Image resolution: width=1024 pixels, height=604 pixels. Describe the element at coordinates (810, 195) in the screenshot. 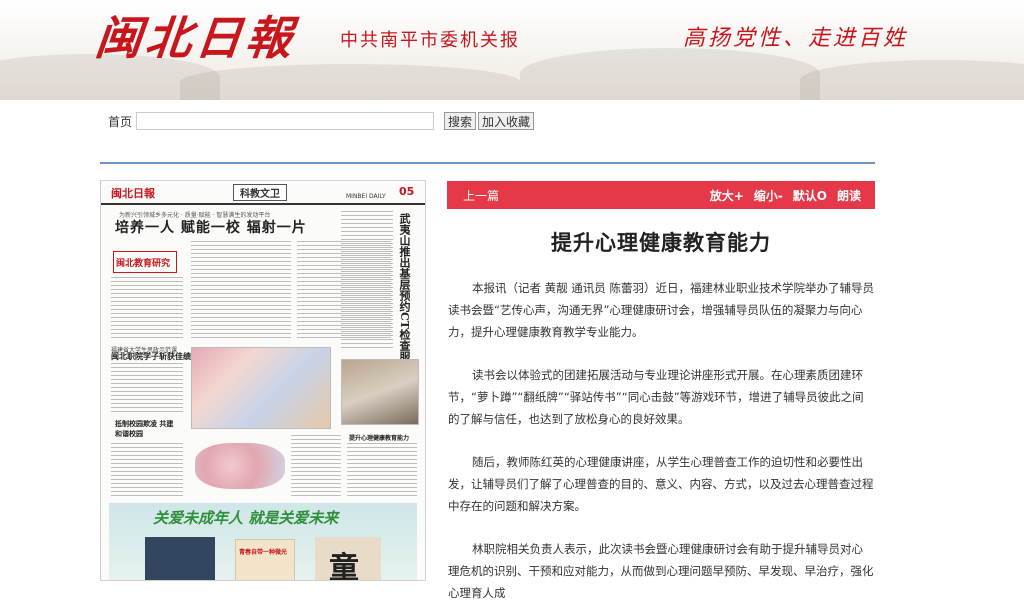

I see `default-size-button: 默认O` at that location.